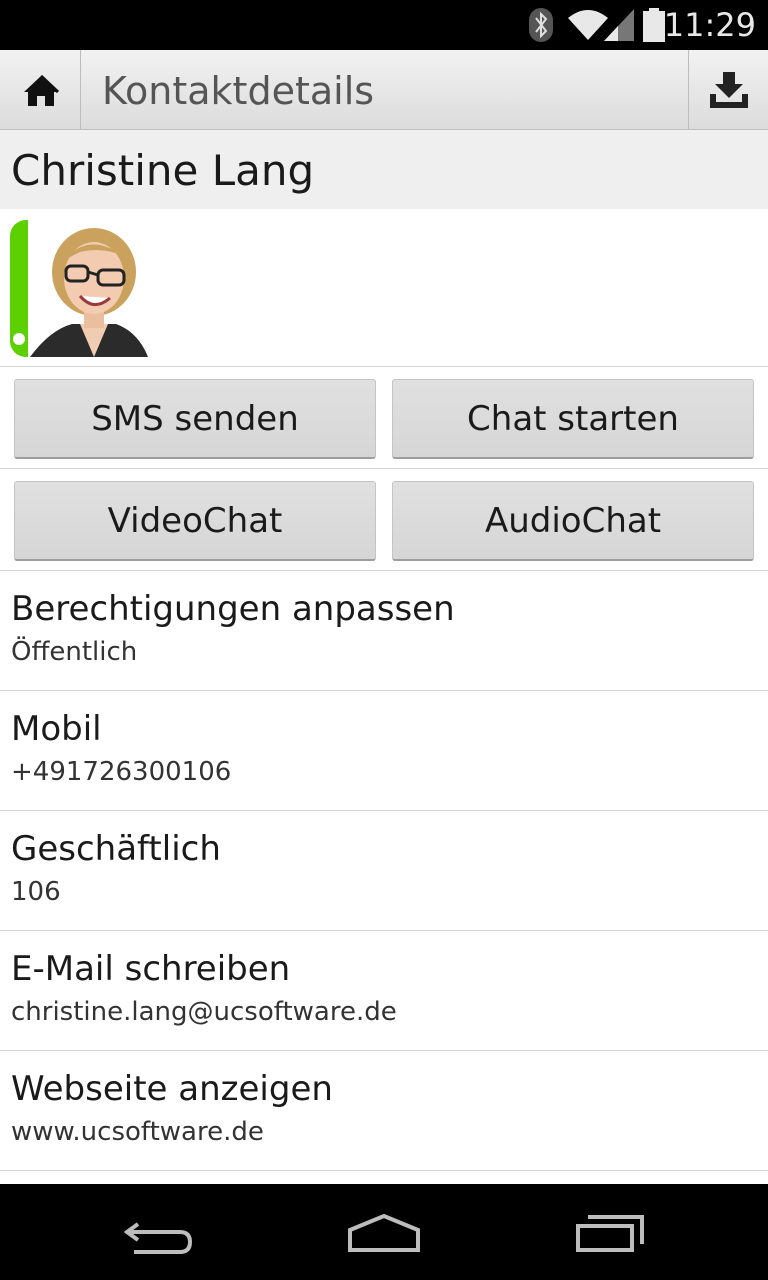 Image resolution: width=768 pixels, height=1280 pixels. I want to click on bluetooth-icon, so click(541, 25).